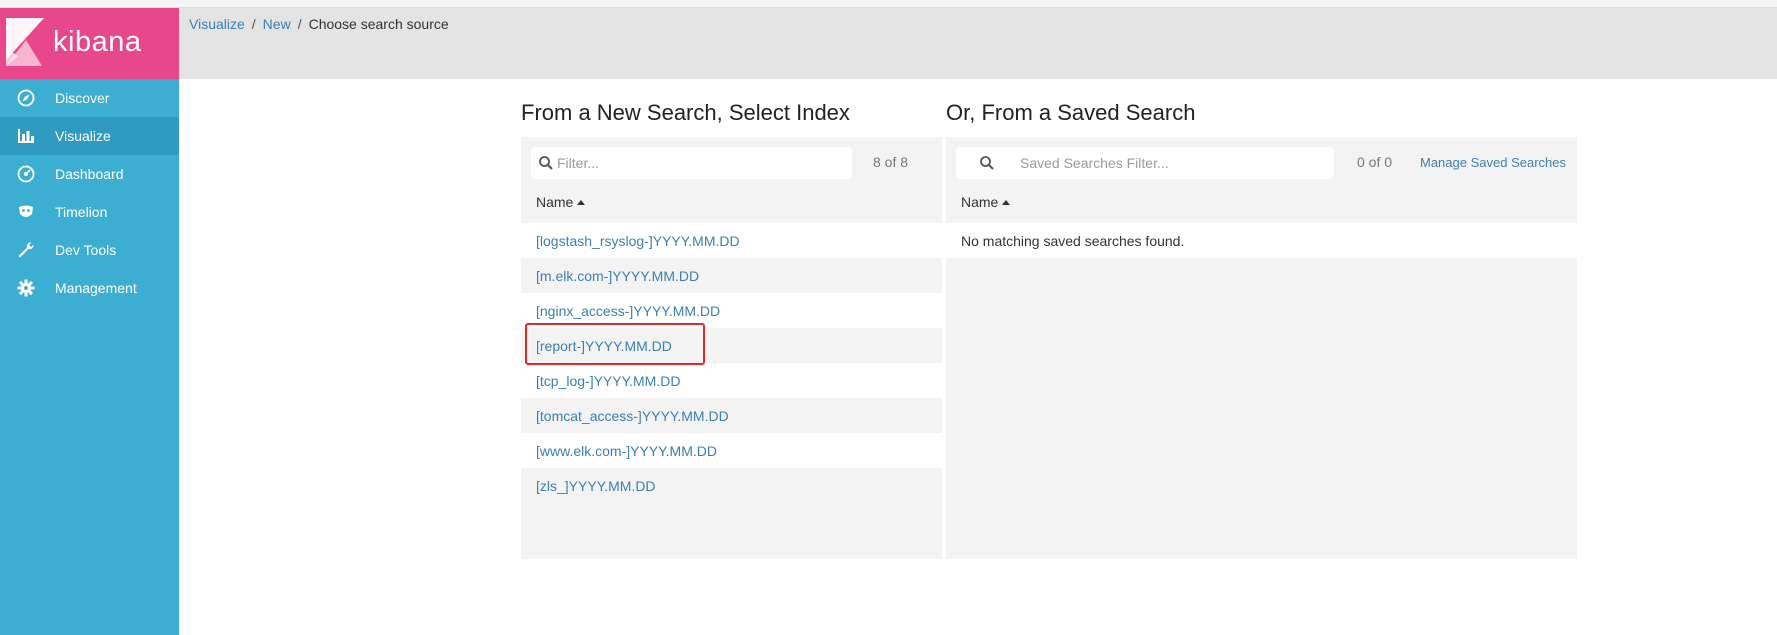 The image size is (1777, 635). I want to click on saved-search-count: 0 of 0, so click(1375, 162).